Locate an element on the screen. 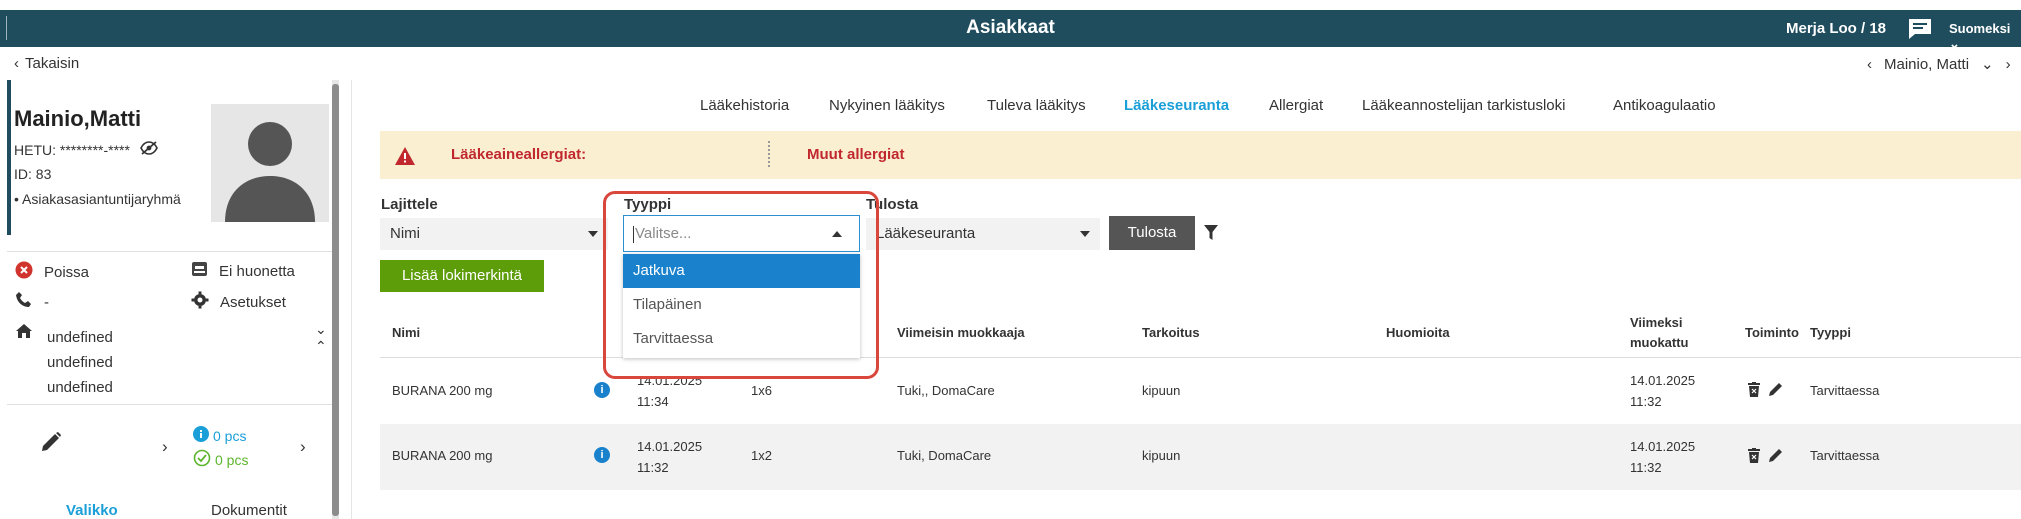 The height and width of the screenshot is (519, 2021). info-count-text: 0 pcs is located at coordinates (230, 435).